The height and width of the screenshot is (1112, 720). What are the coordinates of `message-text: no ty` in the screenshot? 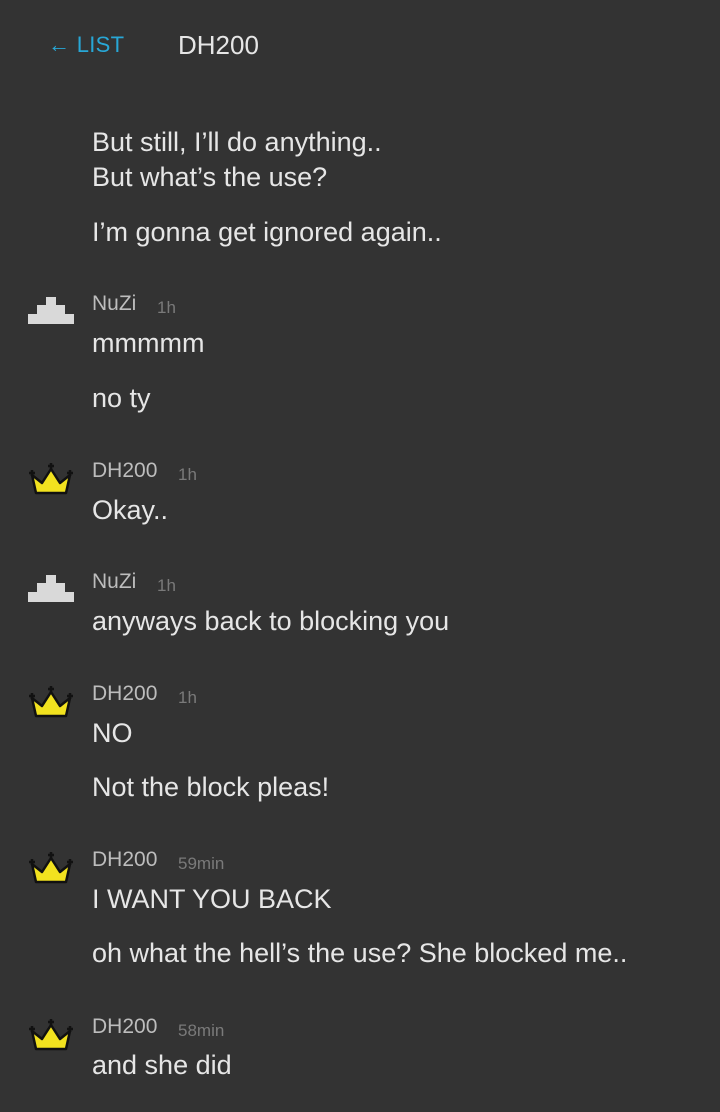 It's located at (121, 398).